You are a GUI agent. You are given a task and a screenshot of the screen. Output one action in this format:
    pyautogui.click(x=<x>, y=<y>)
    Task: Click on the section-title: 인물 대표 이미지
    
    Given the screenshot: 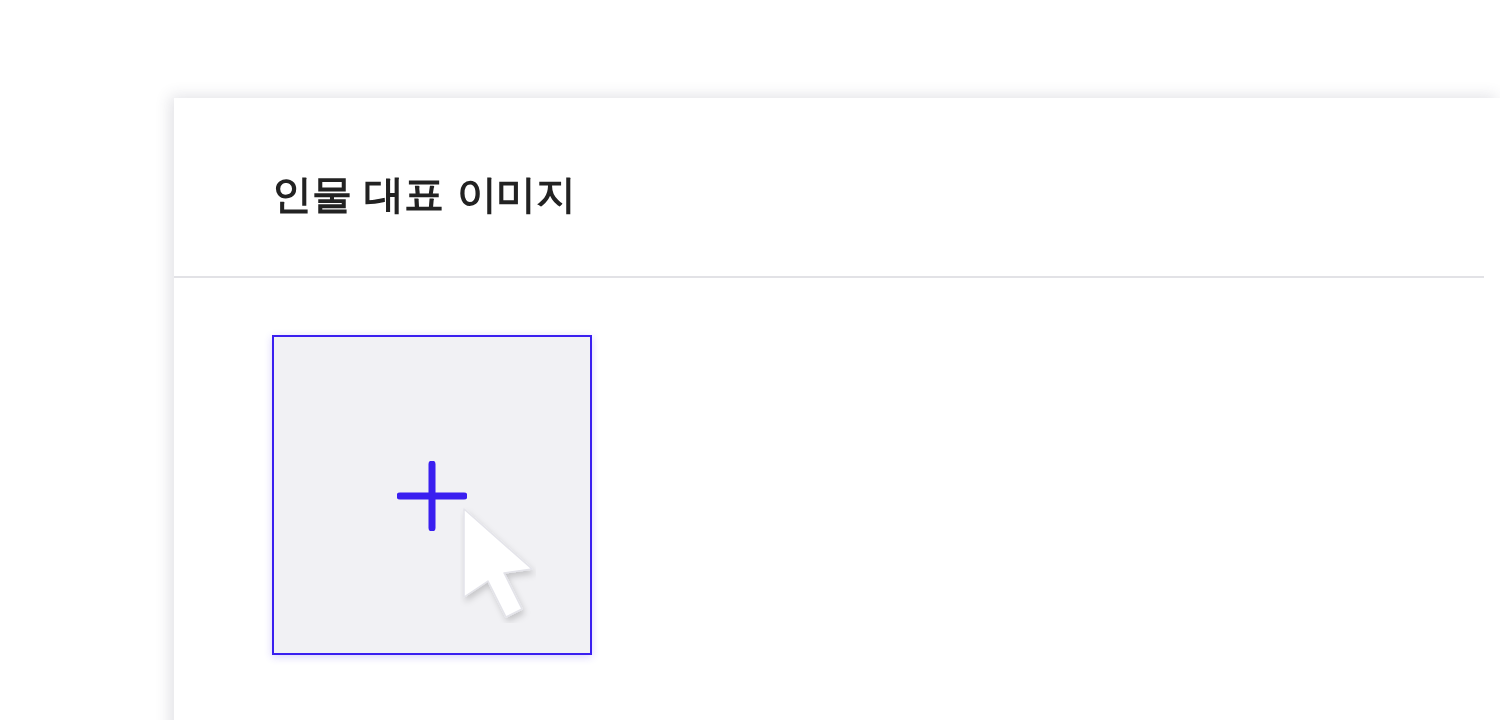 What is the action you would take?
    pyautogui.click(x=424, y=194)
    